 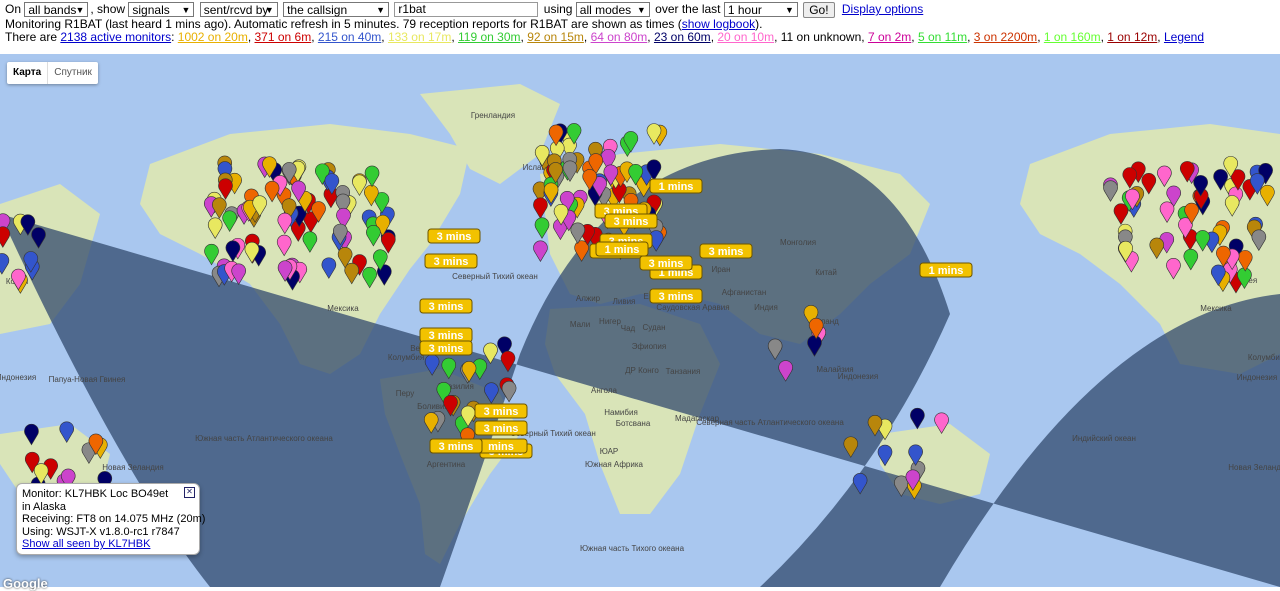 I want to click on band-count-link: 133 on 17m, so click(x=419, y=37).